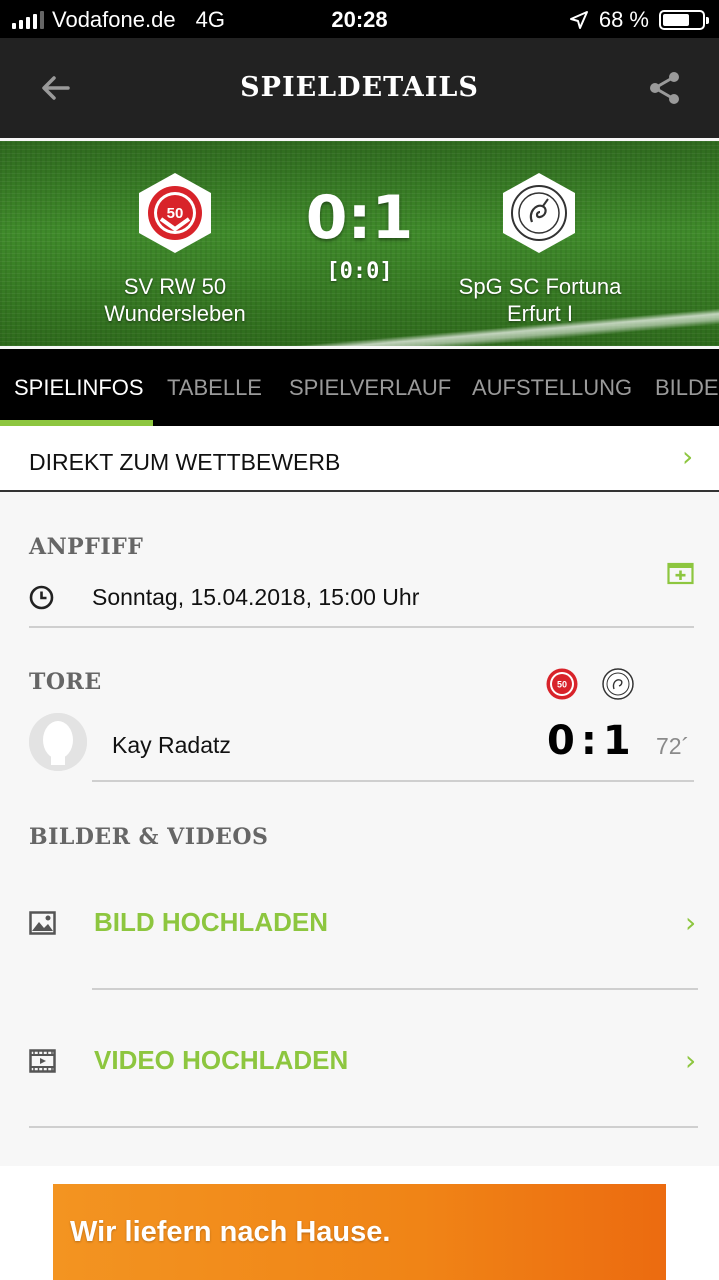 The width and height of the screenshot is (719, 1280). I want to click on upload-image-label: BILD HOCHLADEN, so click(211, 922).